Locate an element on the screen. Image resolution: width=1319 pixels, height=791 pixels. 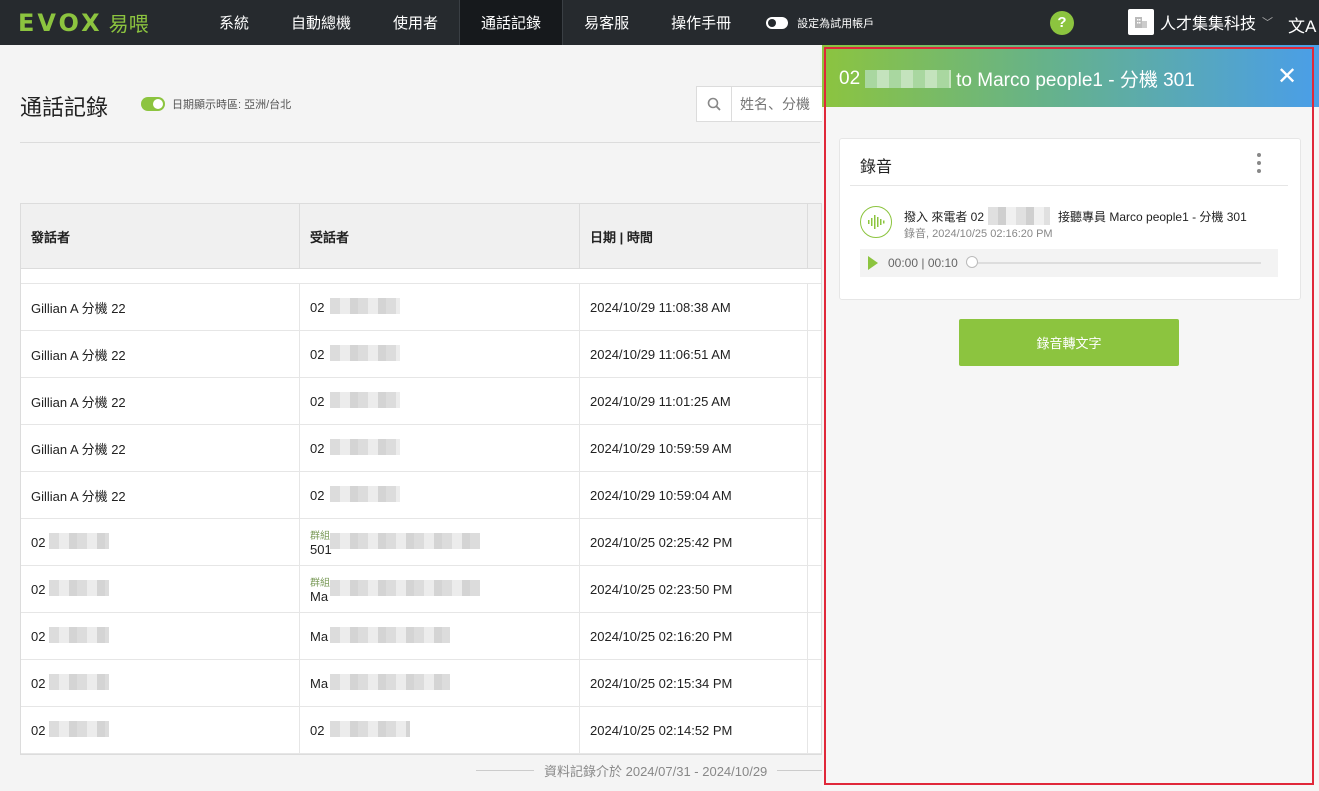
table-row: 02 群組 501 2024/10/25 02:25:42 PM is located at coordinates (421, 542).